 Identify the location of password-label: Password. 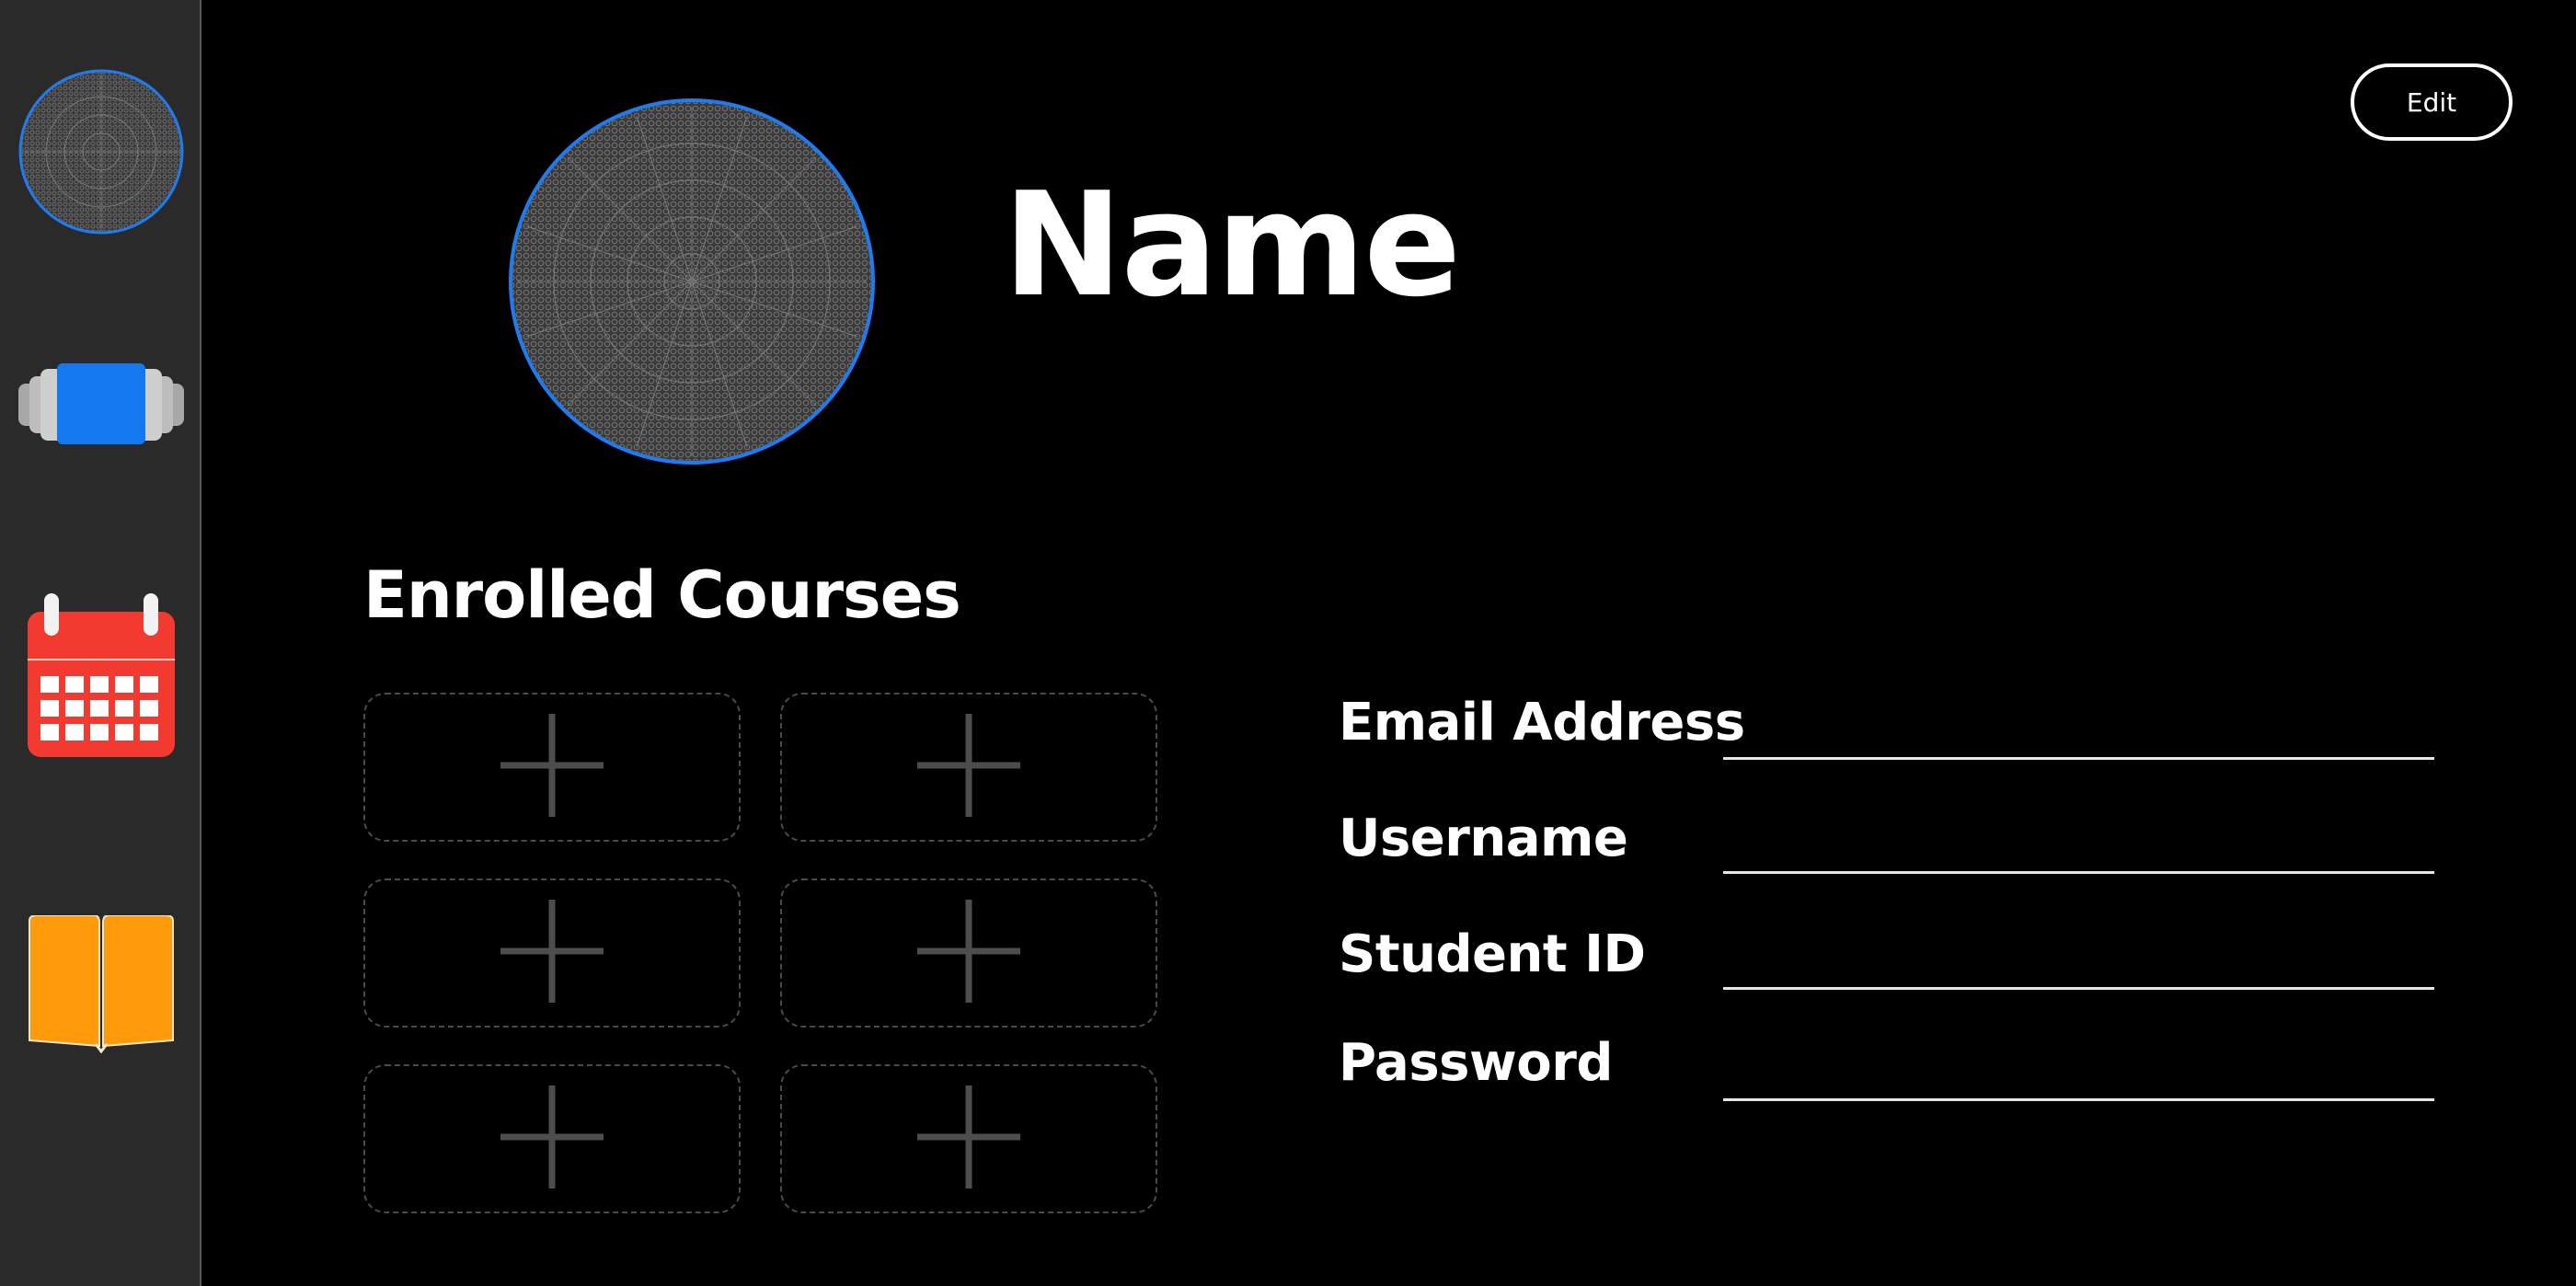
(1476, 1063).